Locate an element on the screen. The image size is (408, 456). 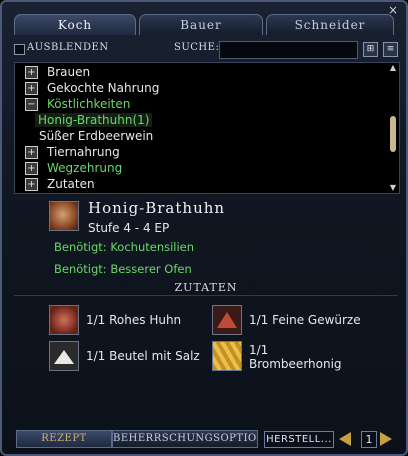
tab-schneider: Schneider is located at coordinates (330, 24).